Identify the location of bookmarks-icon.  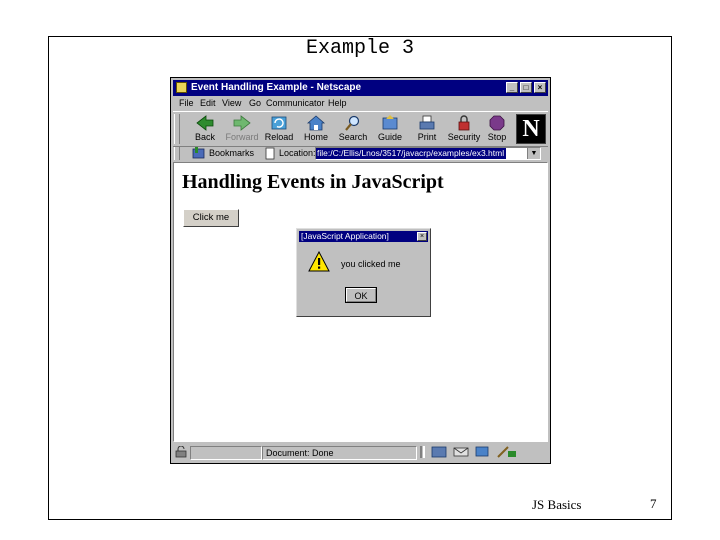
(198, 153).